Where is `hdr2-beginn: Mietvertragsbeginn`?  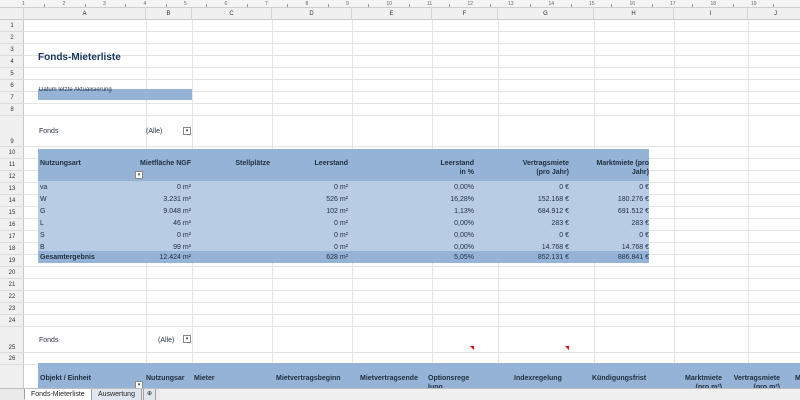 hdr2-beginn: Mietvertragsbeginn is located at coordinates (308, 378).